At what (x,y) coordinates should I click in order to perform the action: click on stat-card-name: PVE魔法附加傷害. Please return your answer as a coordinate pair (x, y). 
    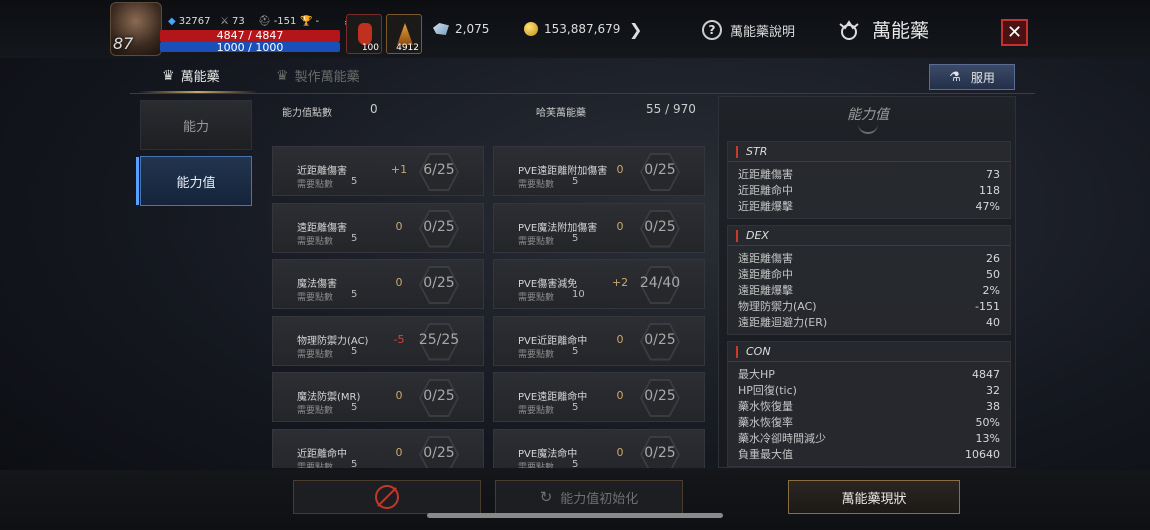
    Looking at the image, I should click on (558, 228).